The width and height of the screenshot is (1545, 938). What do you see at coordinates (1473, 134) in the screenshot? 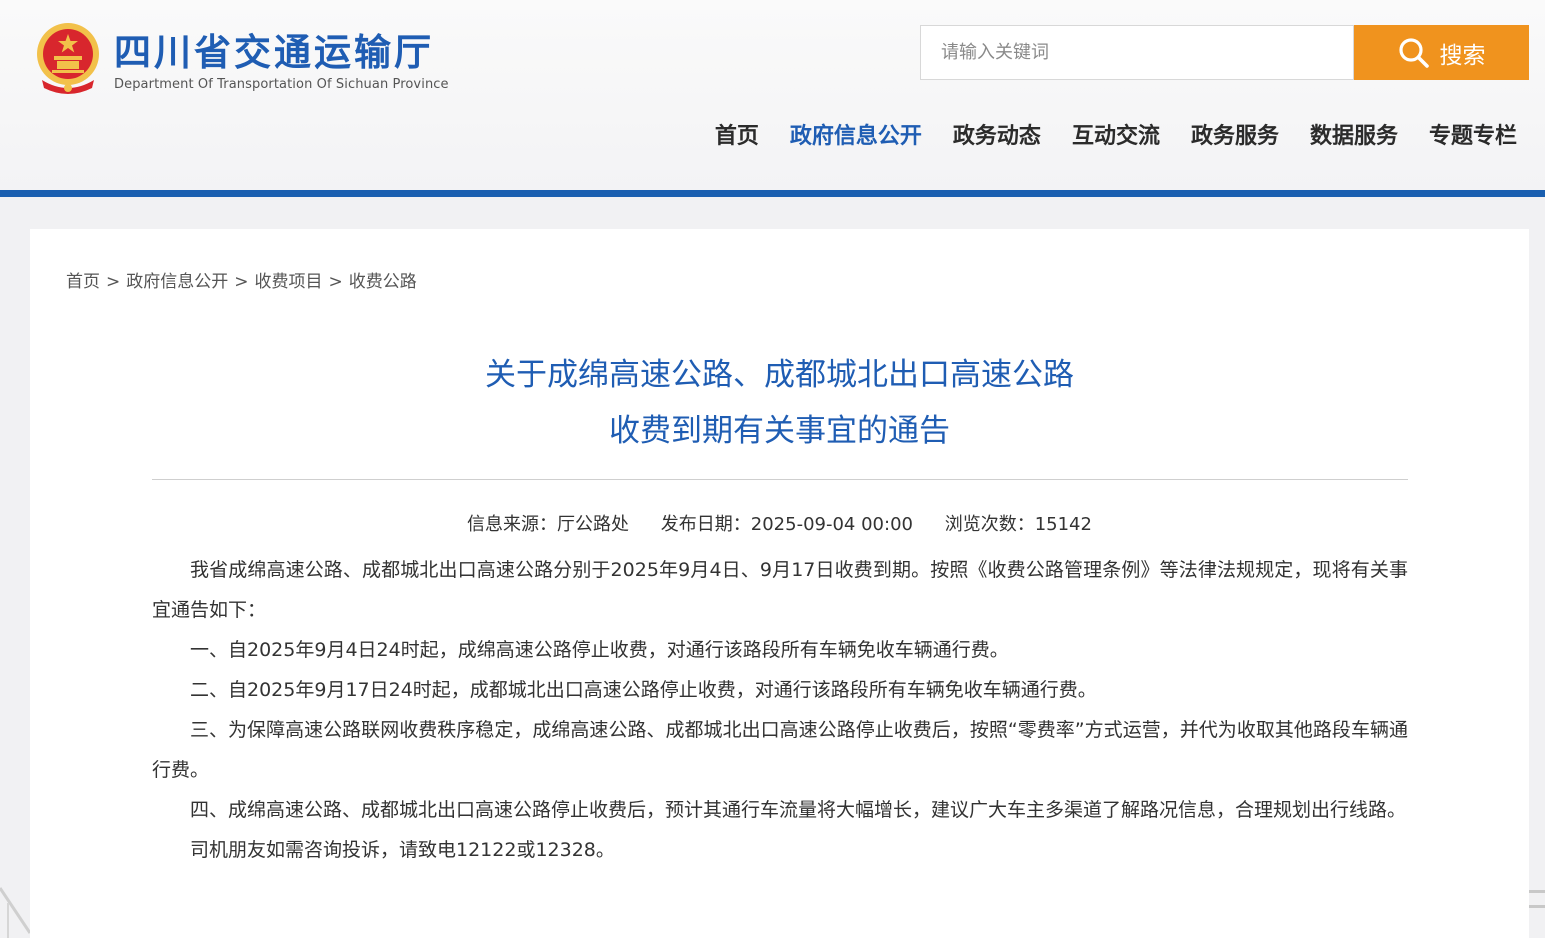
I see `nav-item-topics: 专题专栏` at bounding box center [1473, 134].